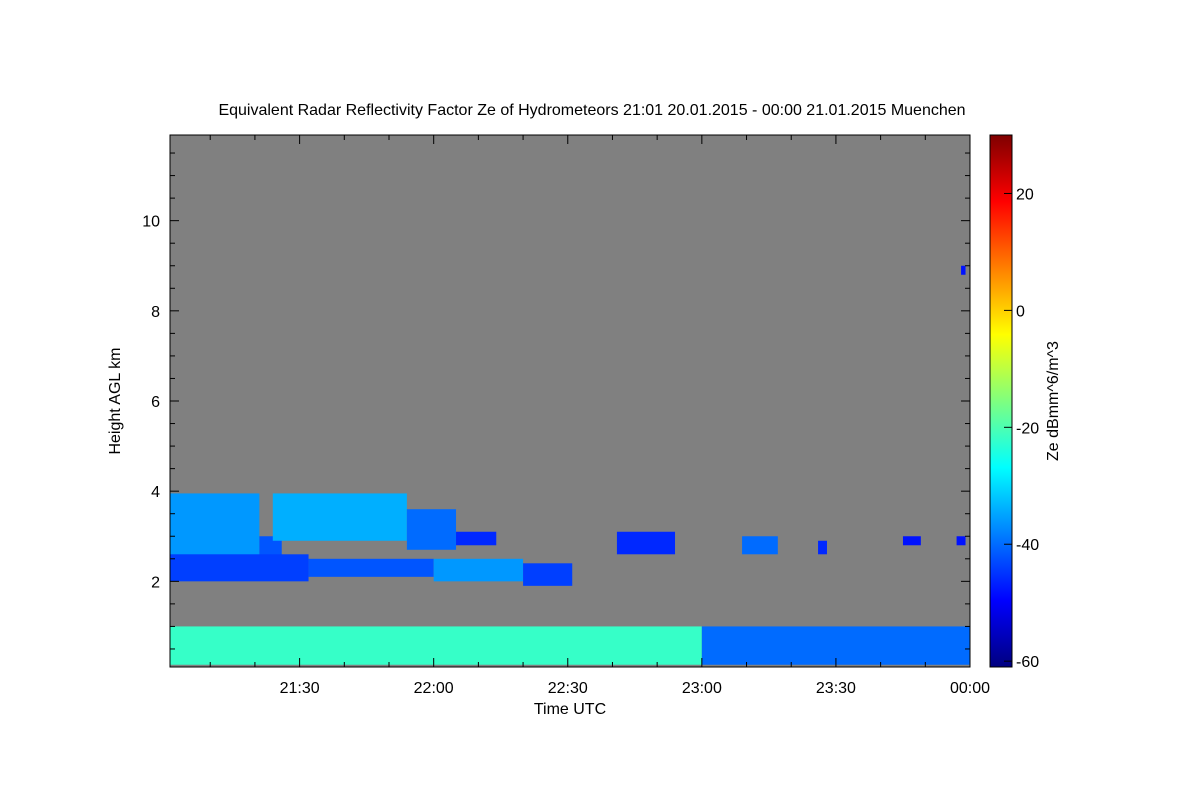 The image size is (1200, 800). Describe the element at coordinates (1020, 311) in the screenshot. I see `colorbar-tick-label: 0` at that location.